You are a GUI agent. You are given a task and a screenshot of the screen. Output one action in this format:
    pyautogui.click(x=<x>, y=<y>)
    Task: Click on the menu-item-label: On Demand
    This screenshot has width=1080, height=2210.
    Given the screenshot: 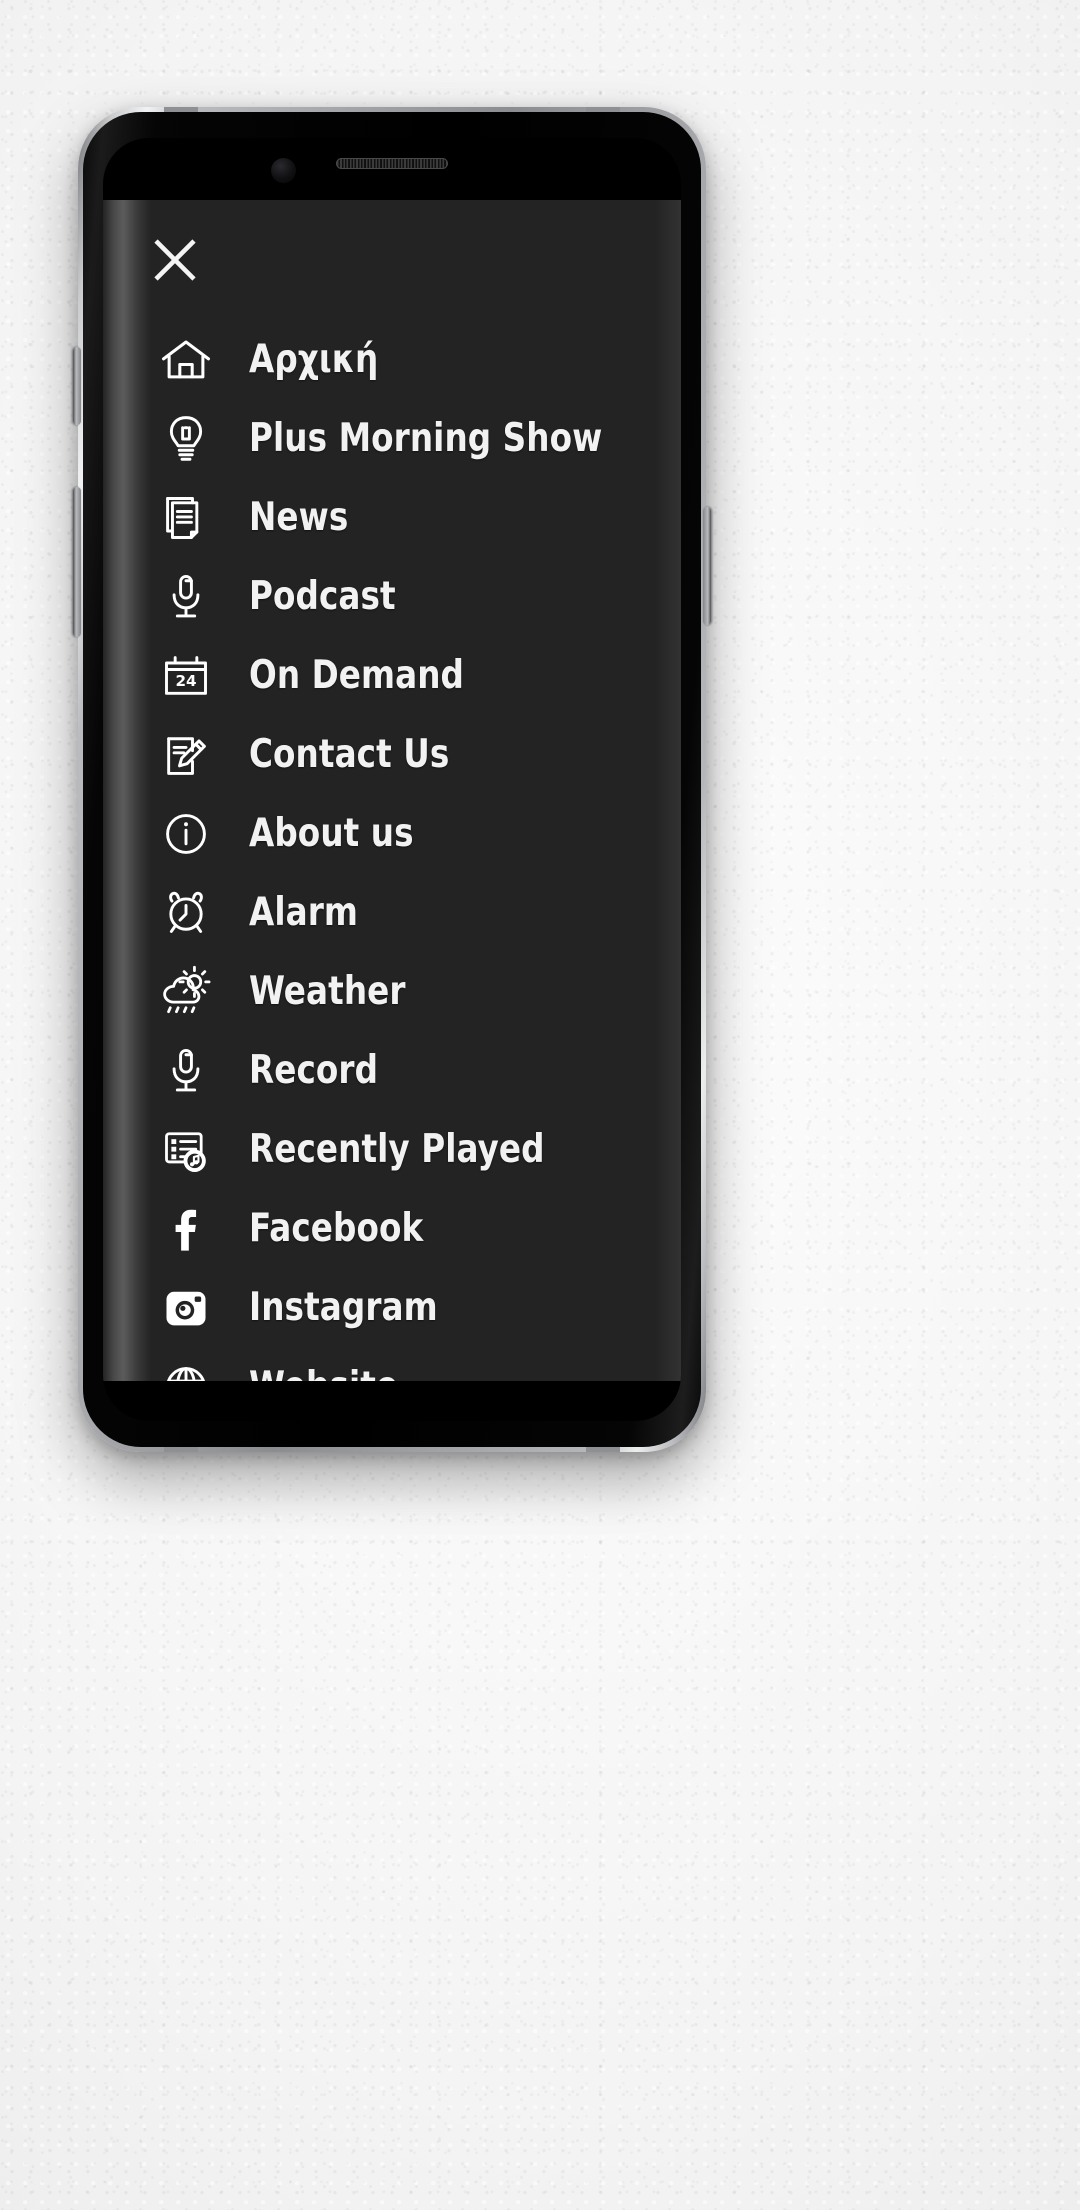 What is the action you would take?
    pyautogui.click(x=357, y=675)
    